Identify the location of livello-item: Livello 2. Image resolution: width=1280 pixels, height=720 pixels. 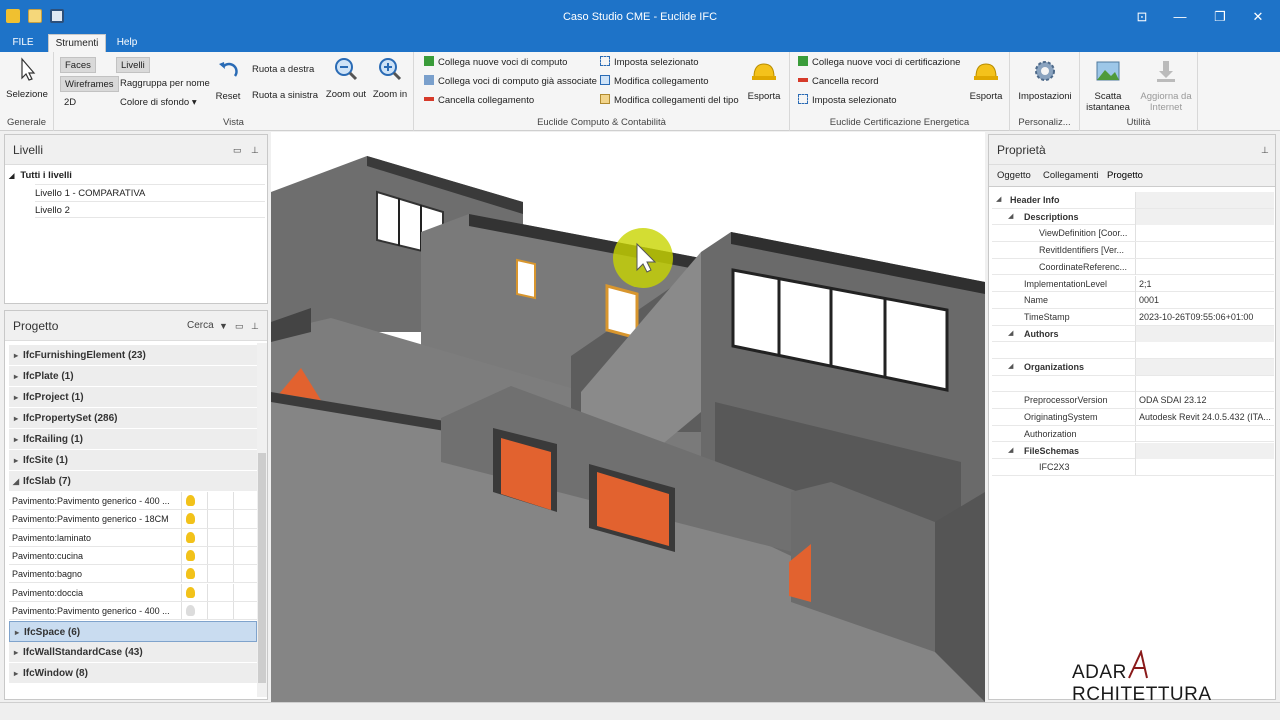
(150, 209).